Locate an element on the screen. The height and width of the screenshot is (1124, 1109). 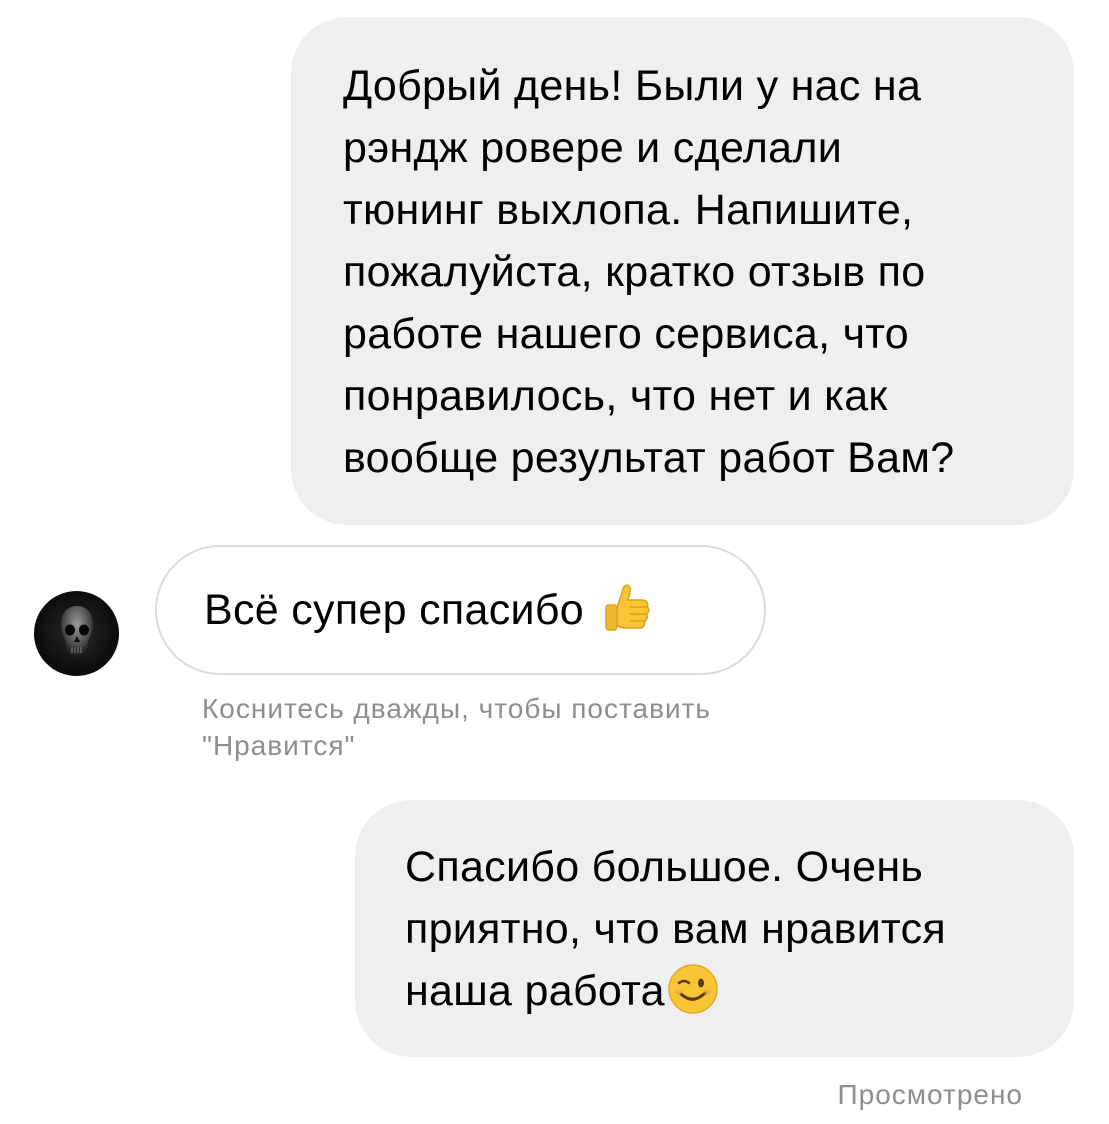
thumbs-up-icon is located at coordinates (627, 607).